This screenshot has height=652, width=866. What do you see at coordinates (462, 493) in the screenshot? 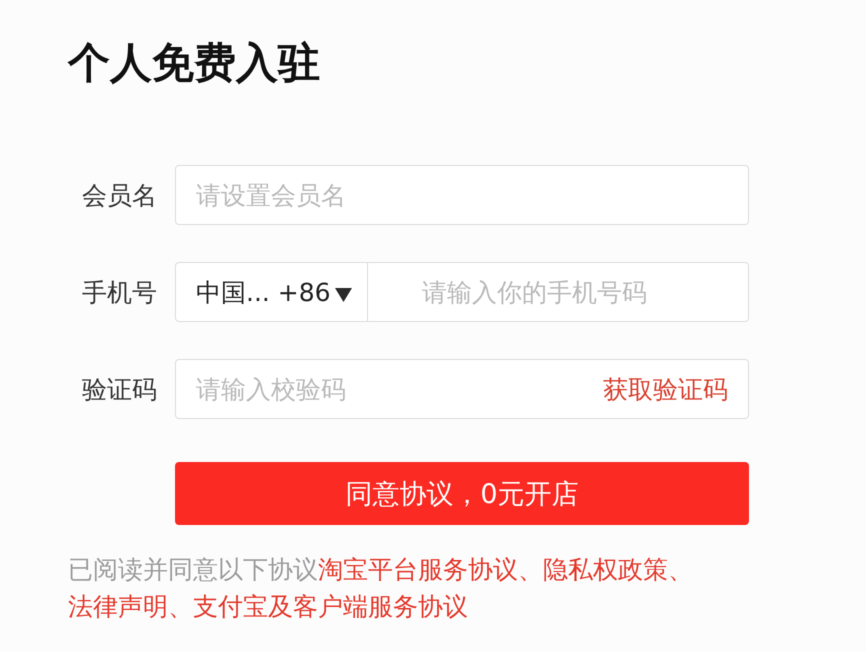
I see `agree-and-open-store-button: 同意协议，0元开店` at bounding box center [462, 493].